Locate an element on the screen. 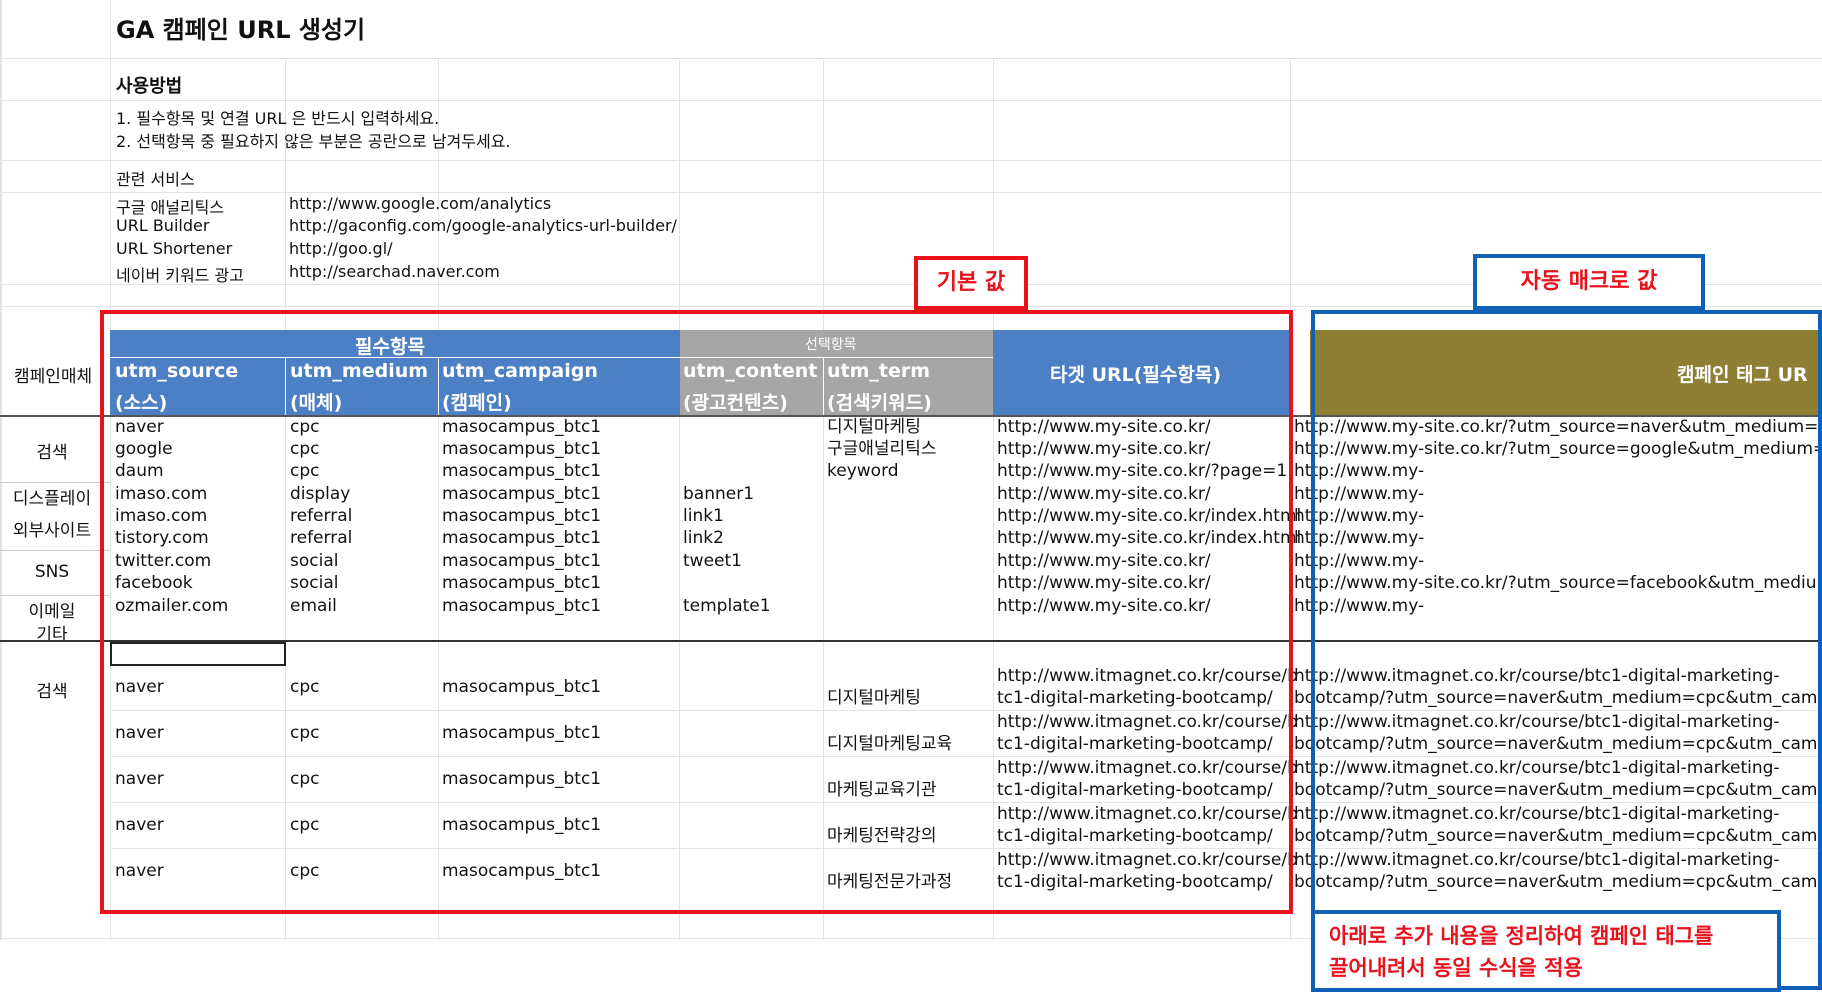  service-url-link: http://goo.gl/ is located at coordinates (341, 248).